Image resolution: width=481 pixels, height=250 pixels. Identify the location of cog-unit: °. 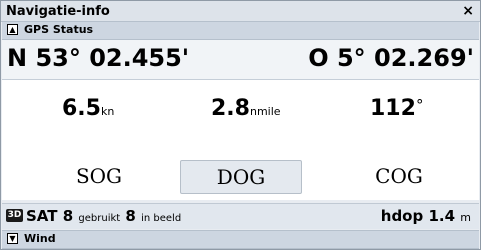
(419, 105).